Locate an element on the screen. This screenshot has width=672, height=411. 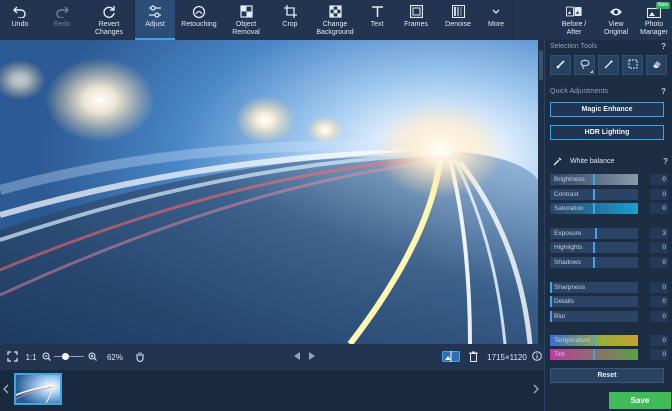
slider-label: Contrast is located at coordinates (566, 194).